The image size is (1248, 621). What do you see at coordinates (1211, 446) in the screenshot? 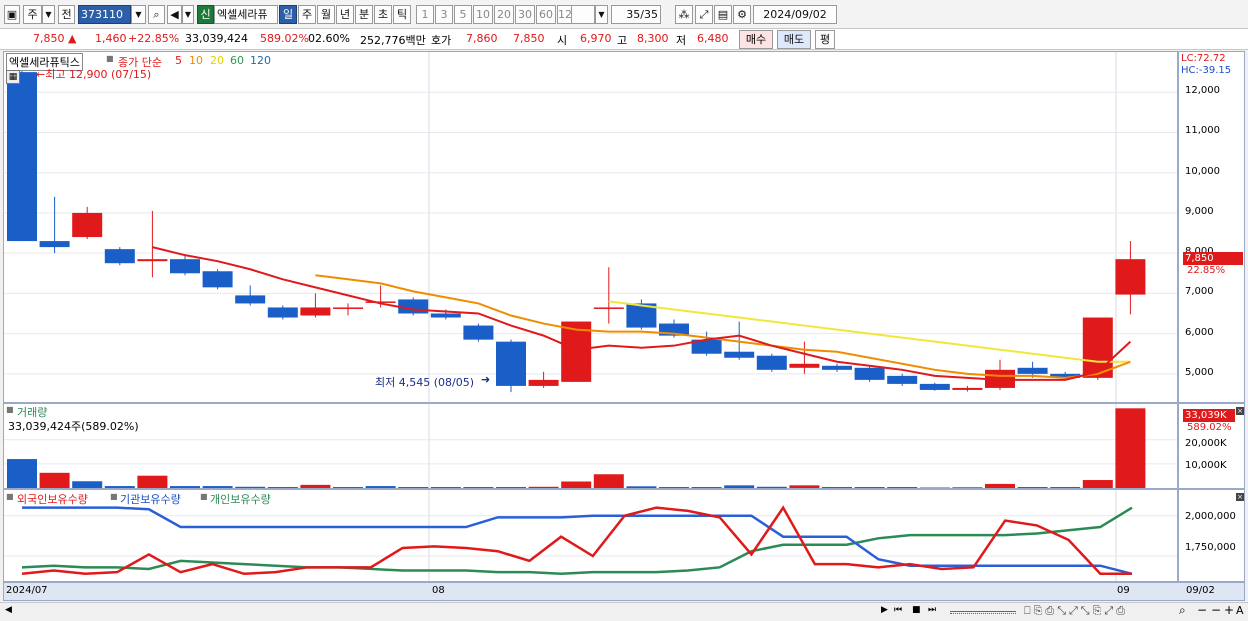
I see `volume-axis: 33,039K × 589.02% 20,000K 10,000K` at bounding box center [1211, 446].